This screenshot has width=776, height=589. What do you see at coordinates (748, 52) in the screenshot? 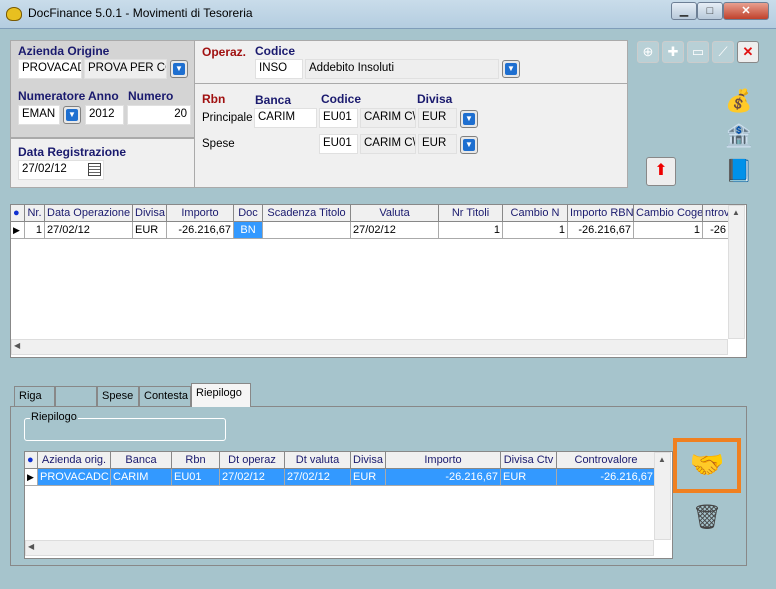
I see `delete-icon: ✕` at bounding box center [748, 52].